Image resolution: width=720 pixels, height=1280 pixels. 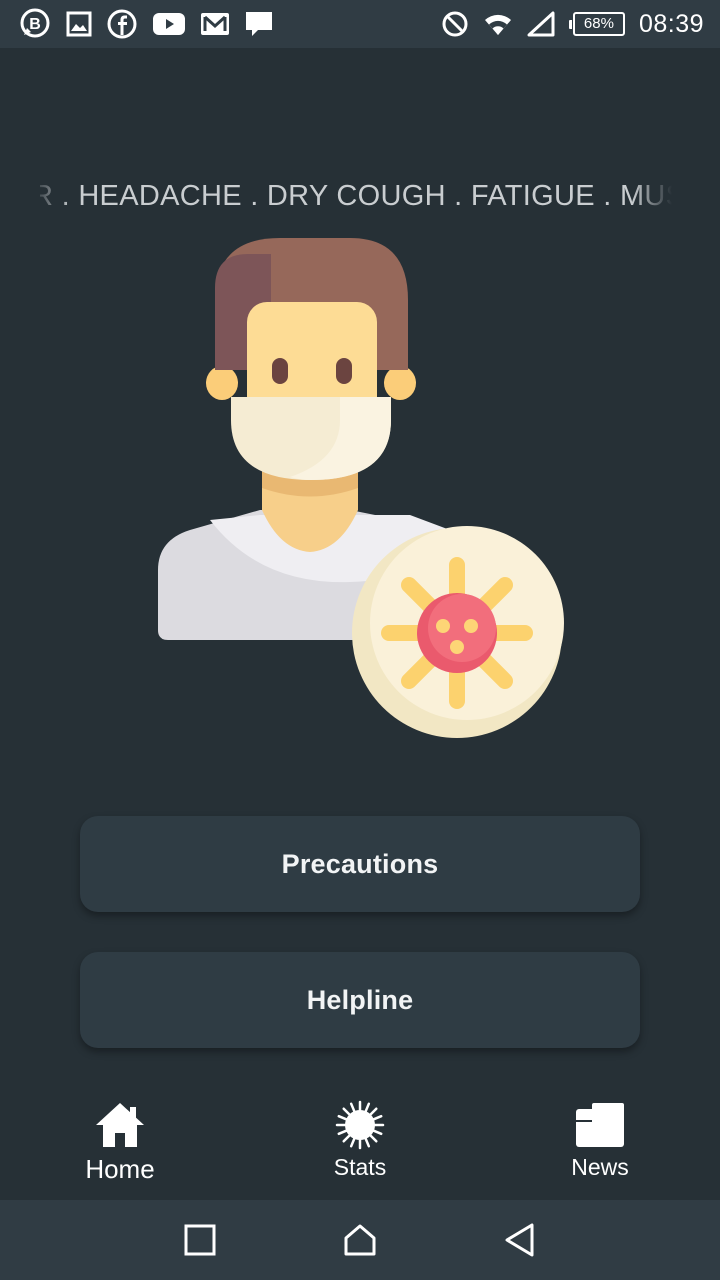 I want to click on nav-label-home: Home, so click(x=120, y=1169).